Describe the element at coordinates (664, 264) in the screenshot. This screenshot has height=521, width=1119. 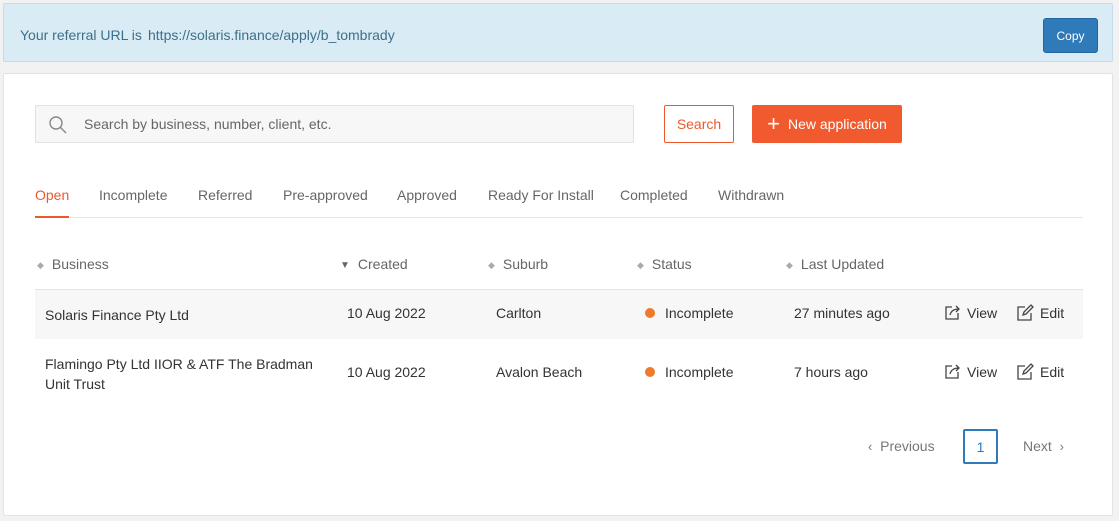
I see `column-header-status: ◆ Status` at that location.